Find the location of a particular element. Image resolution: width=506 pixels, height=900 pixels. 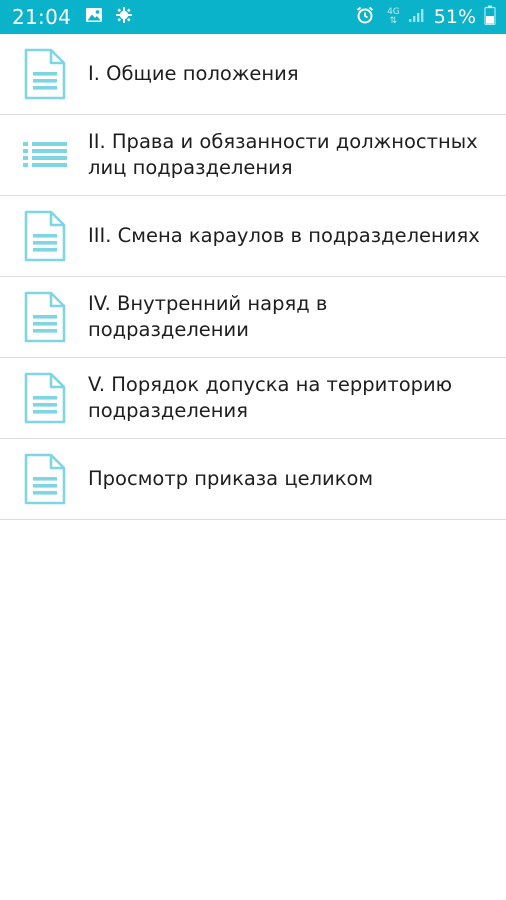

list-item-full-order: Просмотр приказа целиком is located at coordinates (253, 479).